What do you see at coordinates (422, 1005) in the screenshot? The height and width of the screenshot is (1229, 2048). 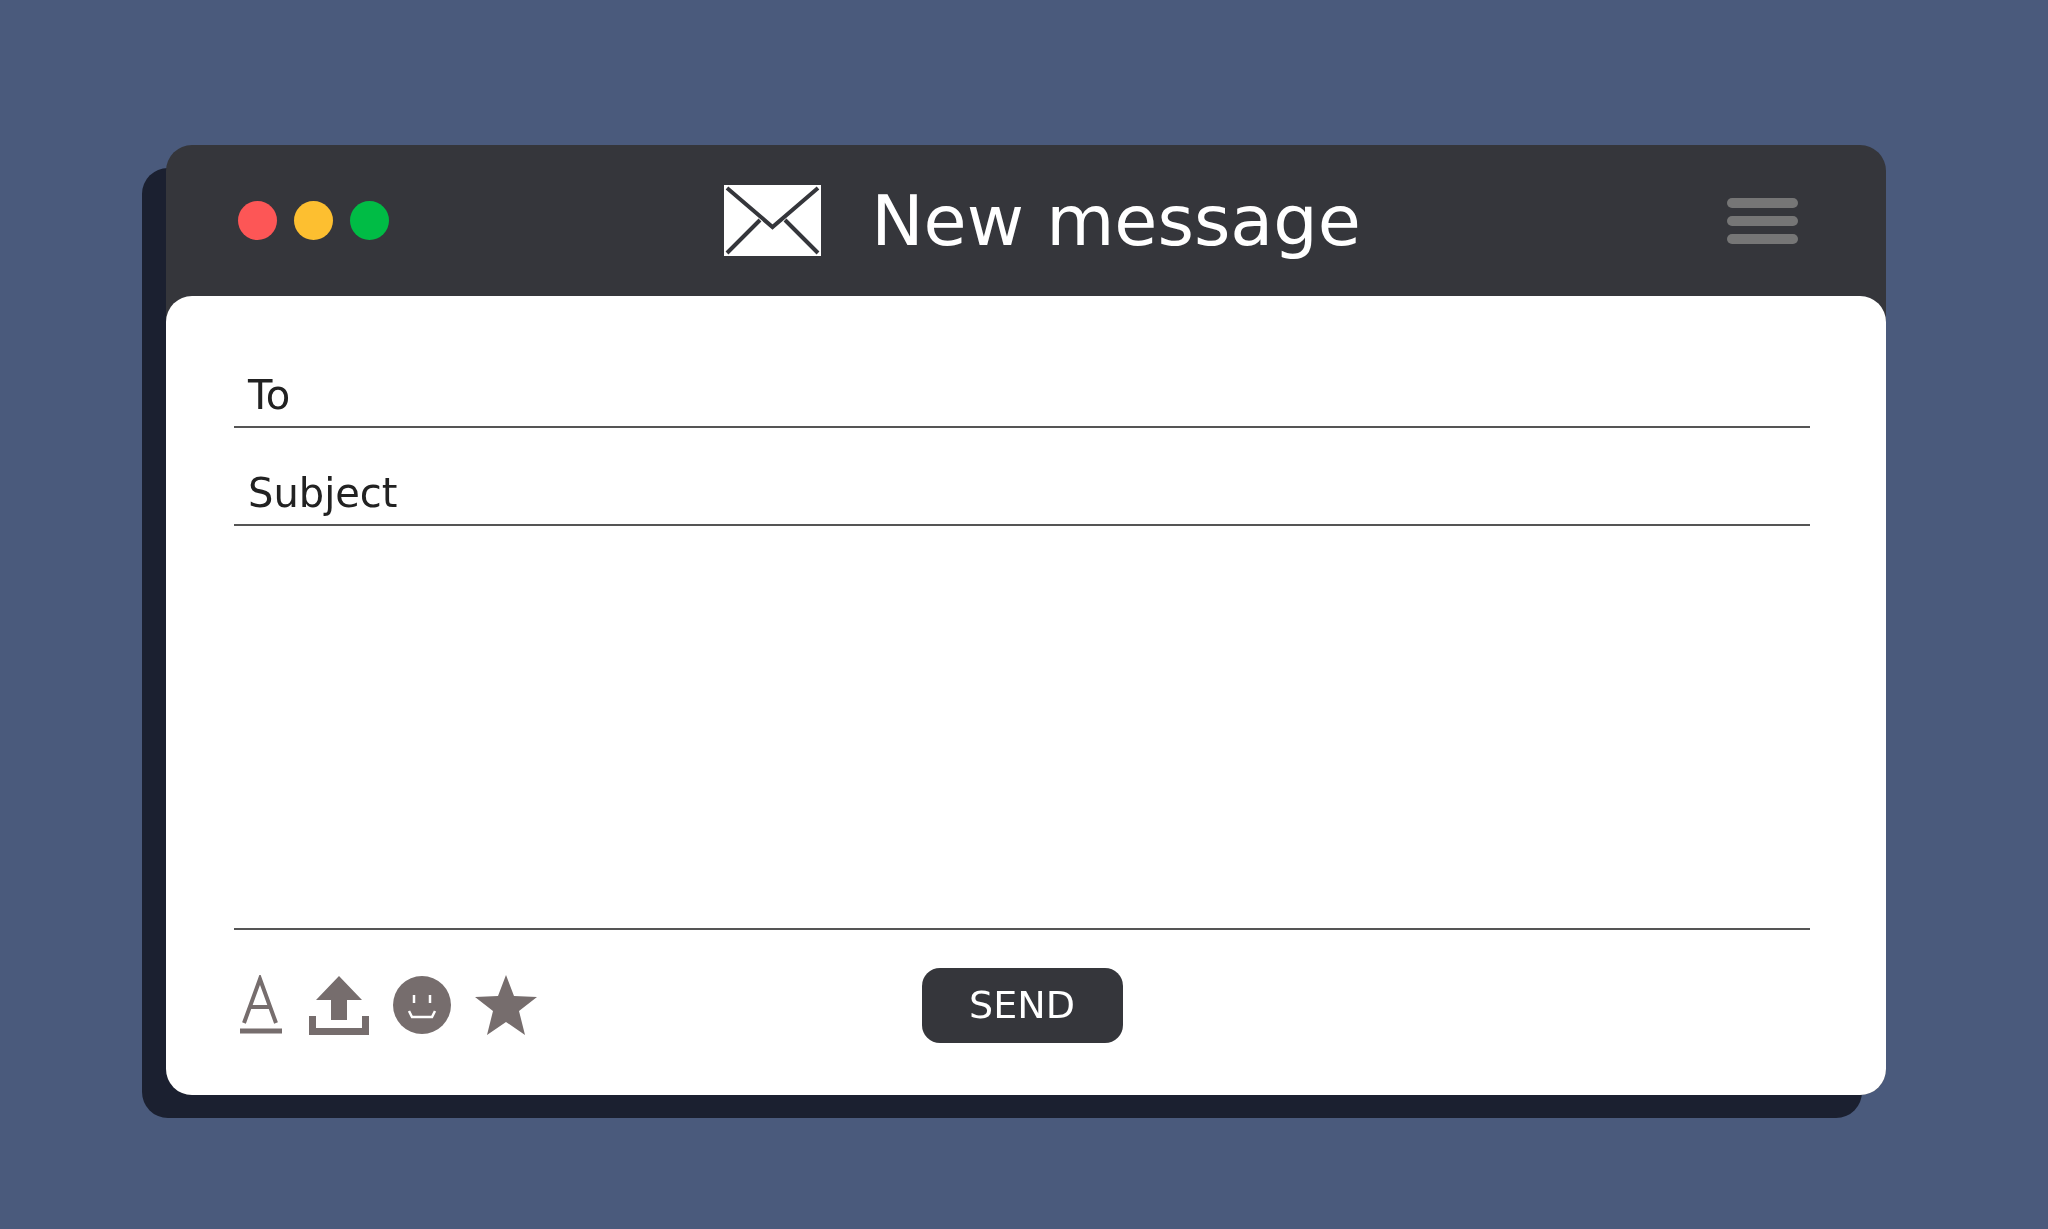 I see `smiley-icon` at bounding box center [422, 1005].